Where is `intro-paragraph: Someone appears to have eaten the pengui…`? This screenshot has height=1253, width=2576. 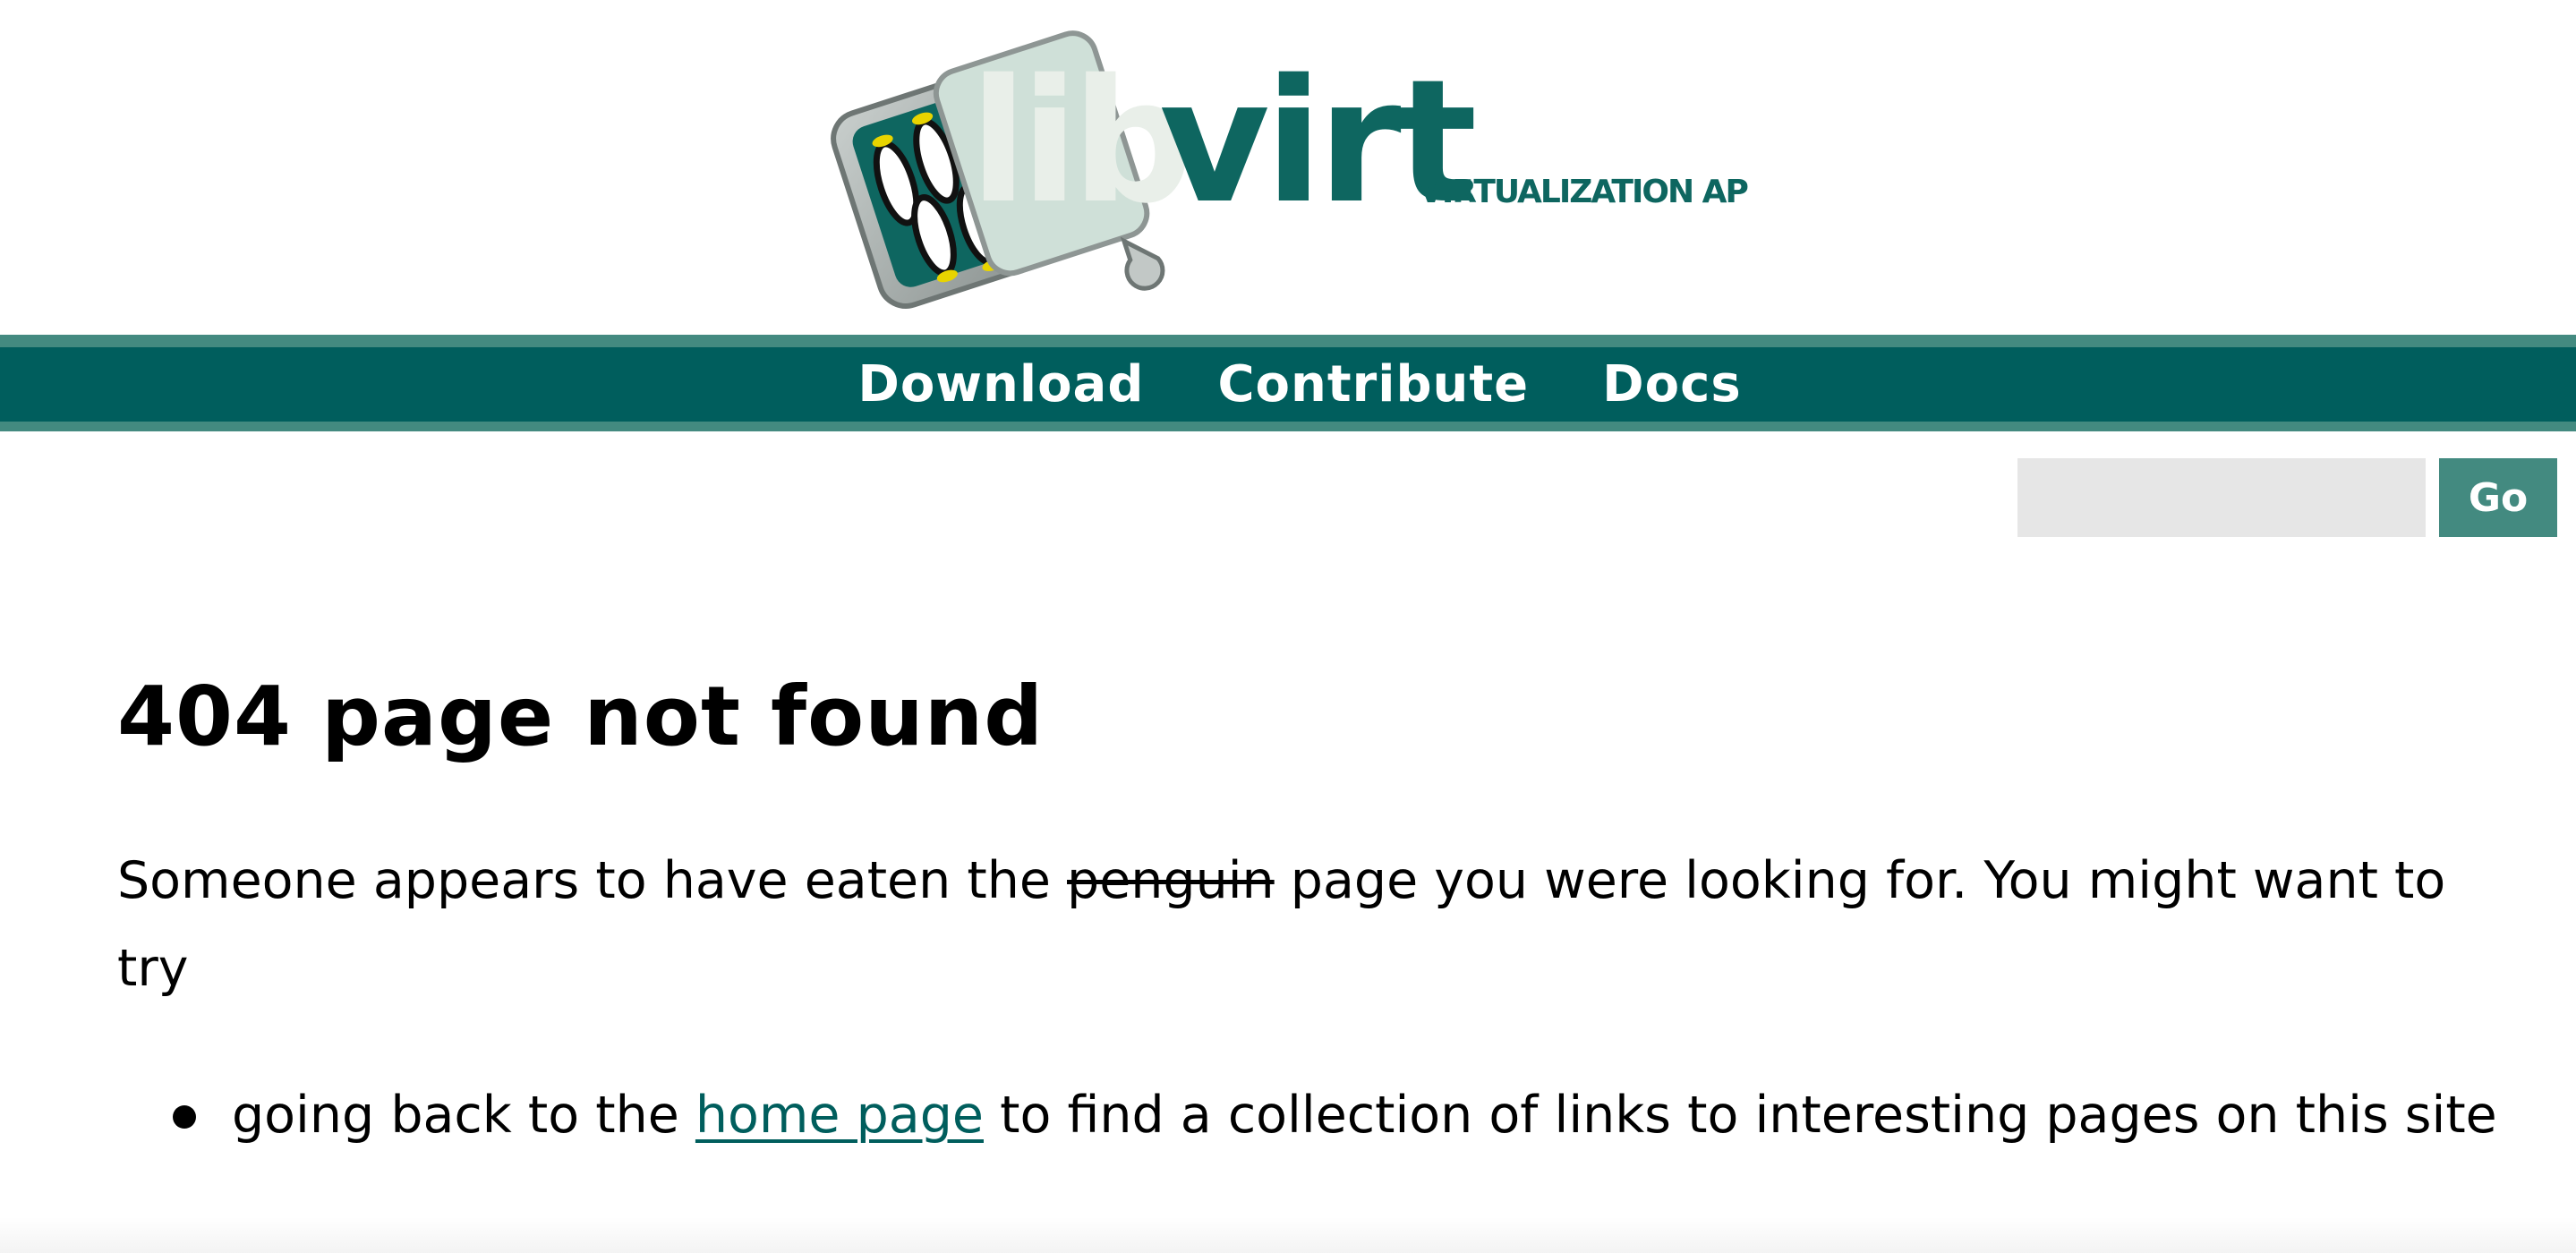
intro-paragraph: Someone appears to have eaten the pengui… is located at coordinates (1294, 924).